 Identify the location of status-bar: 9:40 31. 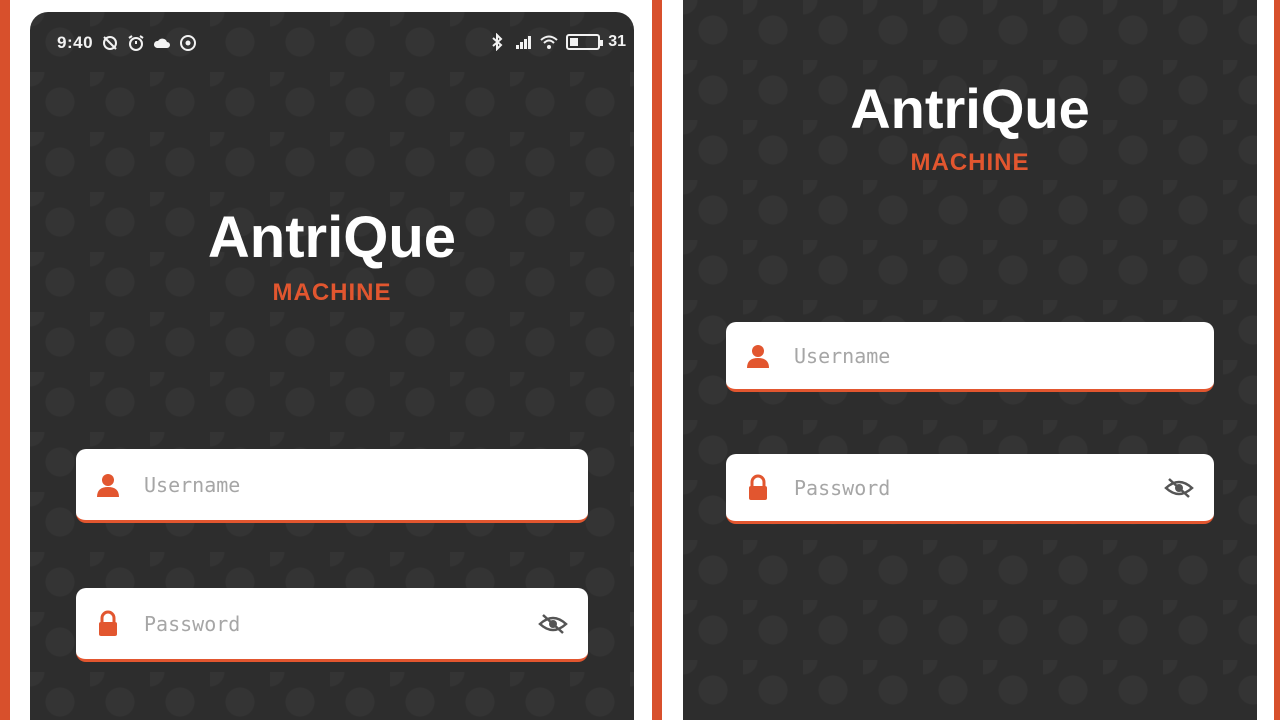
(332, 42).